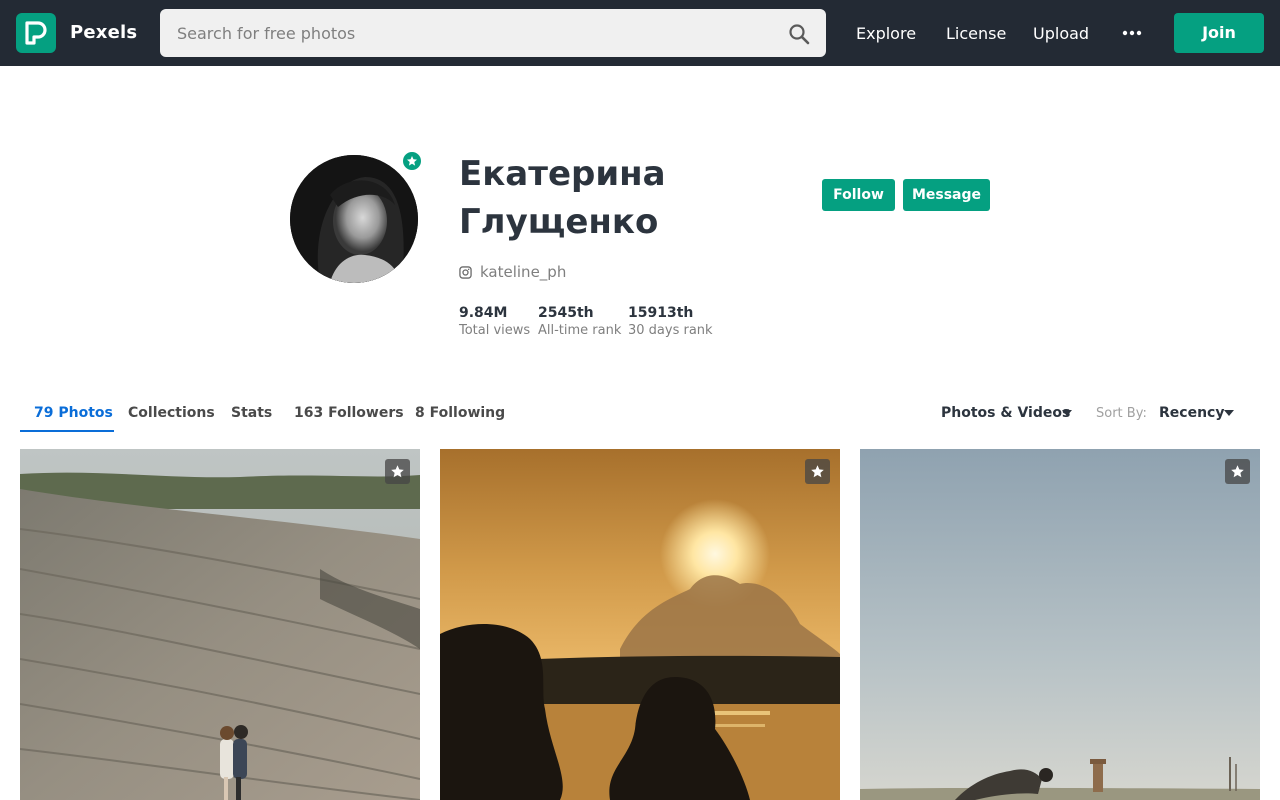 The height and width of the screenshot is (800, 1280). What do you see at coordinates (579, 322) in the screenshot?
I see `stat-all-time-rank: 2545th All-time rank` at bounding box center [579, 322].